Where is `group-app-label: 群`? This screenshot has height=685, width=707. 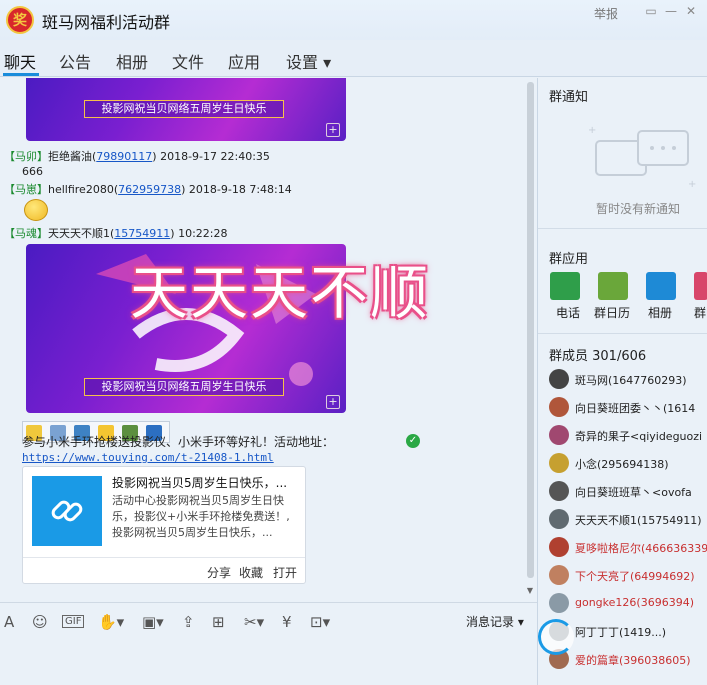 group-app-label: 群 is located at coordinates (700, 312).